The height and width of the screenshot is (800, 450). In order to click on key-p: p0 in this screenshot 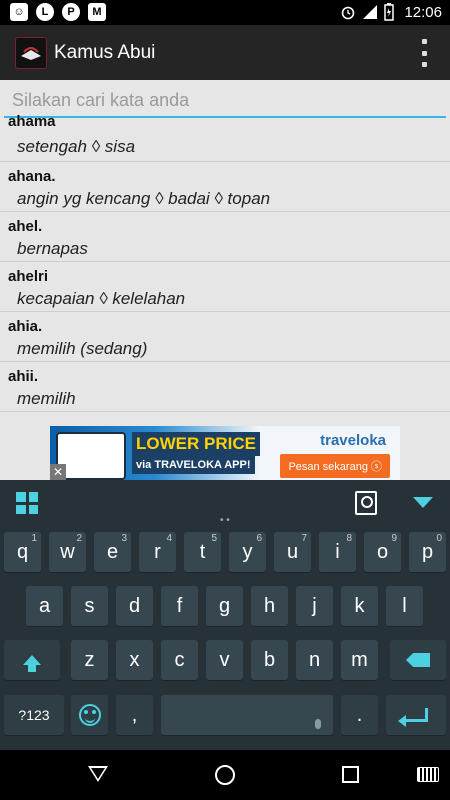, I will do `click(427, 552)`.